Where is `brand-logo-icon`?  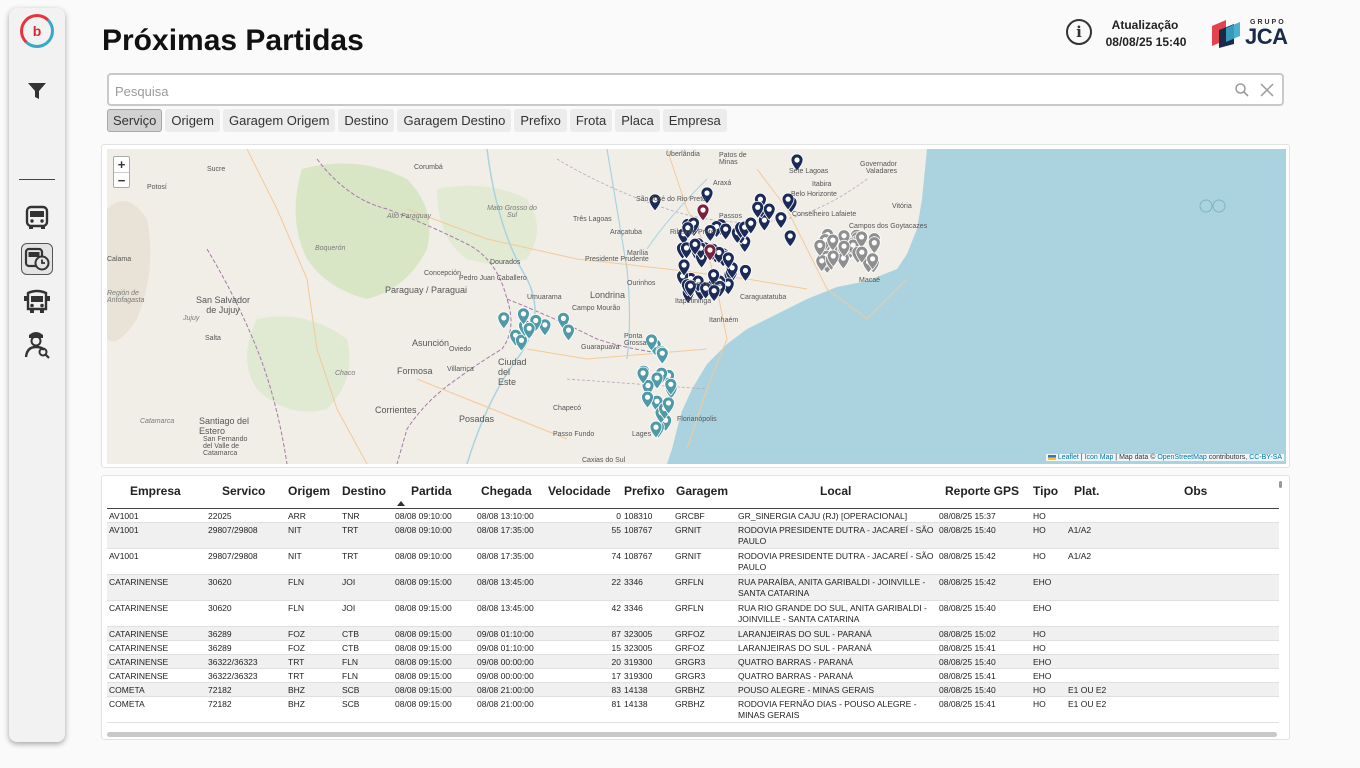 brand-logo-icon is located at coordinates (1226, 34).